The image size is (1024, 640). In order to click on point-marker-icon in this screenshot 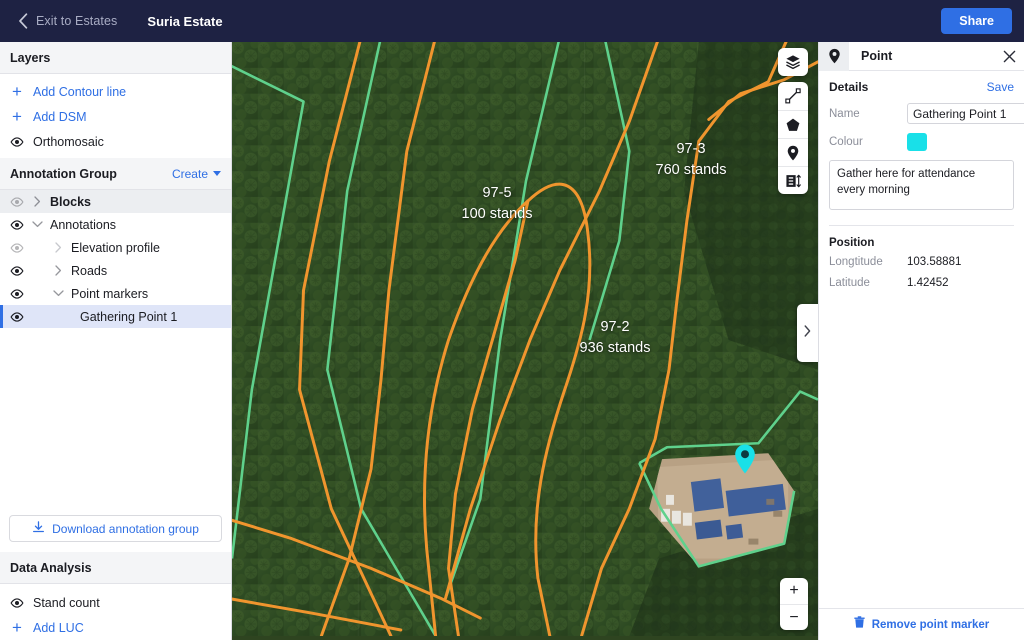, I will do `click(793, 152)`.